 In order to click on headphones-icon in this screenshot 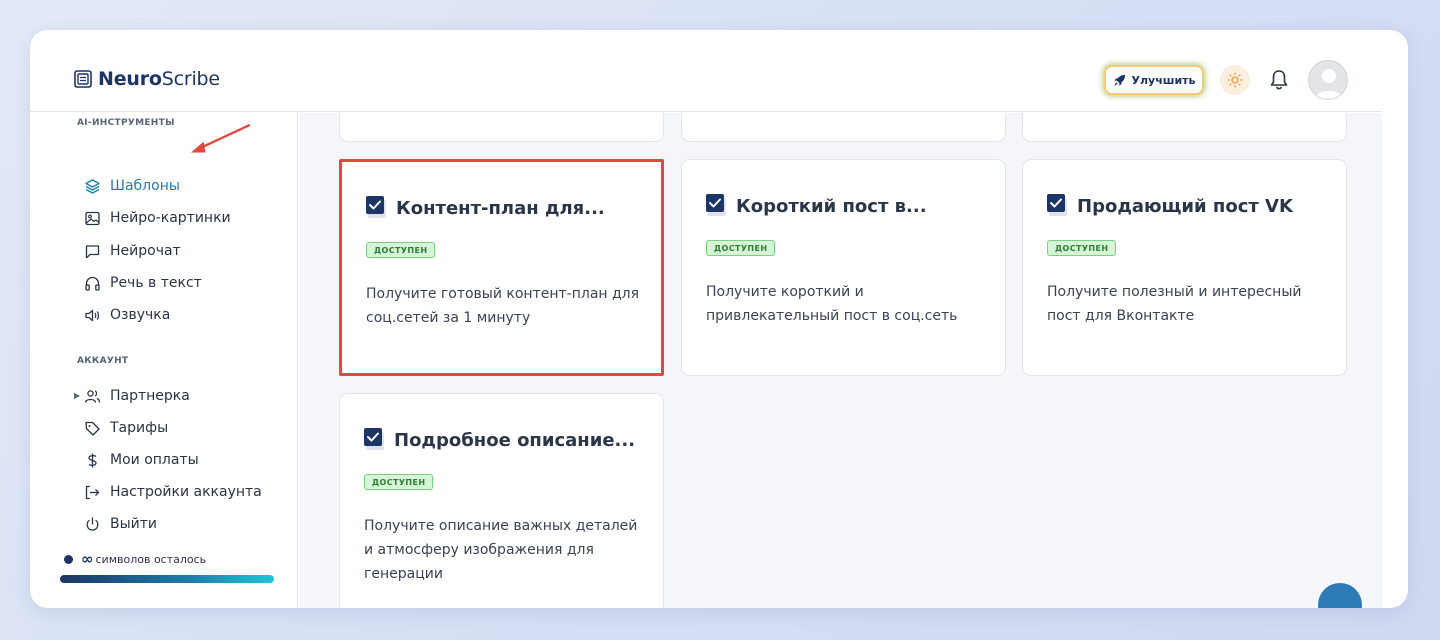, I will do `click(92, 283)`.